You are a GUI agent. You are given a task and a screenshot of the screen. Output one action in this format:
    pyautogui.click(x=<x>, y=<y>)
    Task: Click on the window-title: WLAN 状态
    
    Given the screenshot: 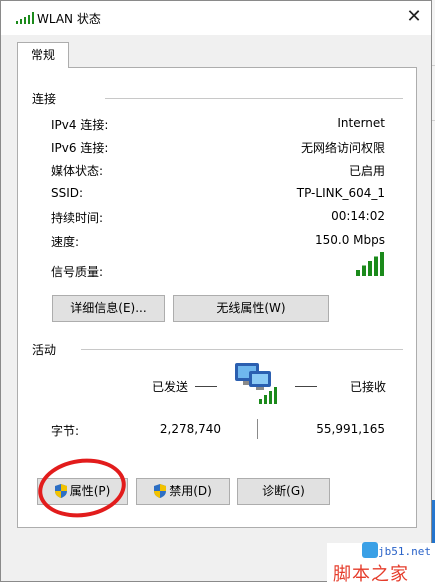 What is the action you would take?
    pyautogui.click(x=69, y=19)
    